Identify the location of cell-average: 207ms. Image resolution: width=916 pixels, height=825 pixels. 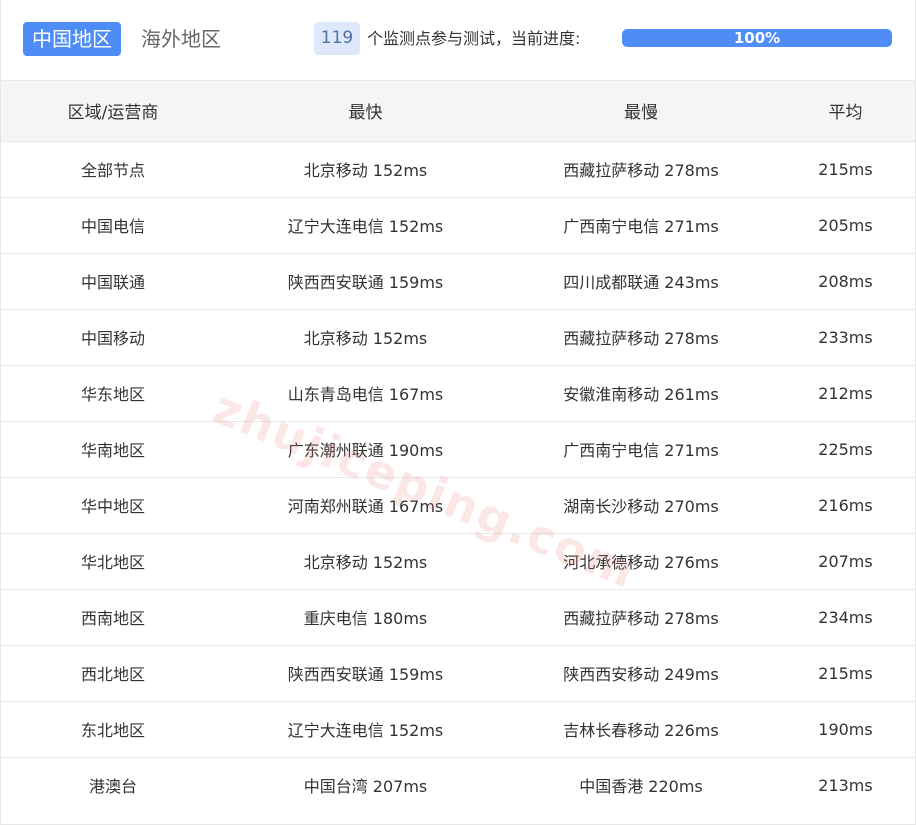
(845, 561).